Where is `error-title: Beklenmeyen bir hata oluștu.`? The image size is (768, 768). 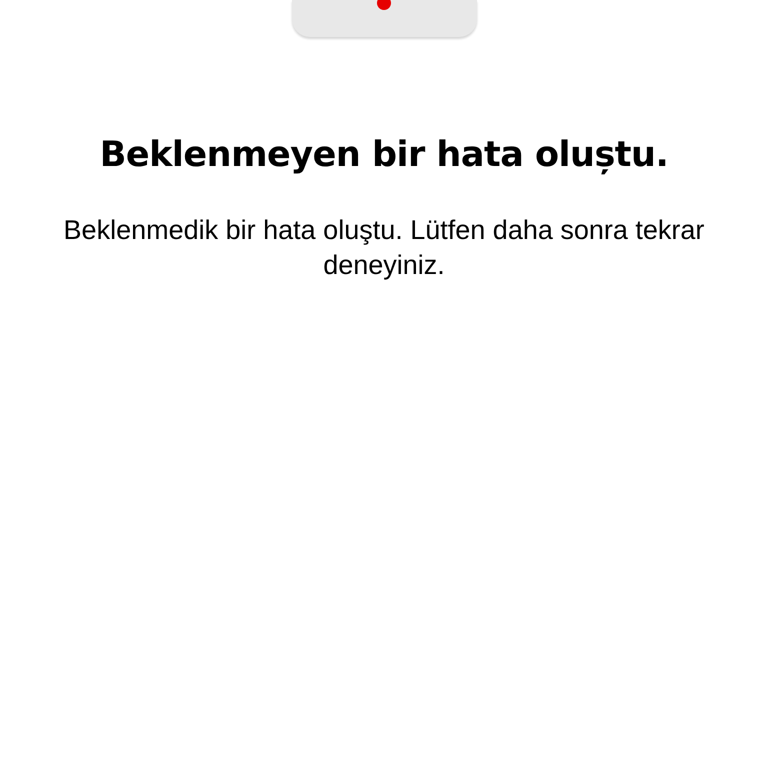 error-title: Beklenmeyen bir hata oluștu. is located at coordinates (384, 155).